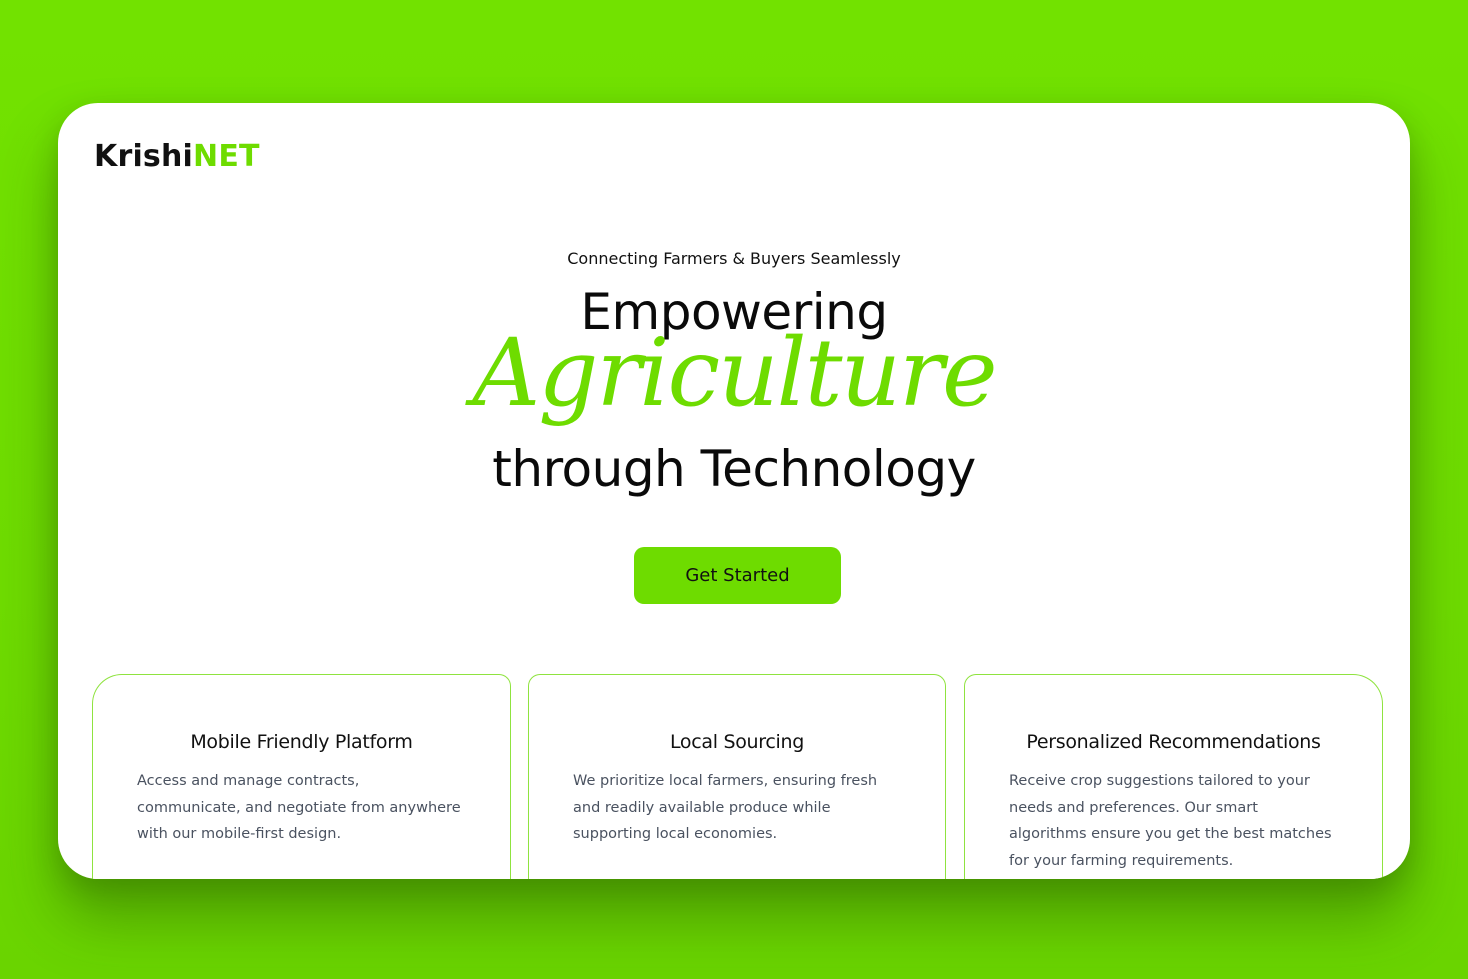 The height and width of the screenshot is (979, 1468). Describe the element at coordinates (734, 469) in the screenshot. I see `hero-heading-line3: through Technology` at that location.